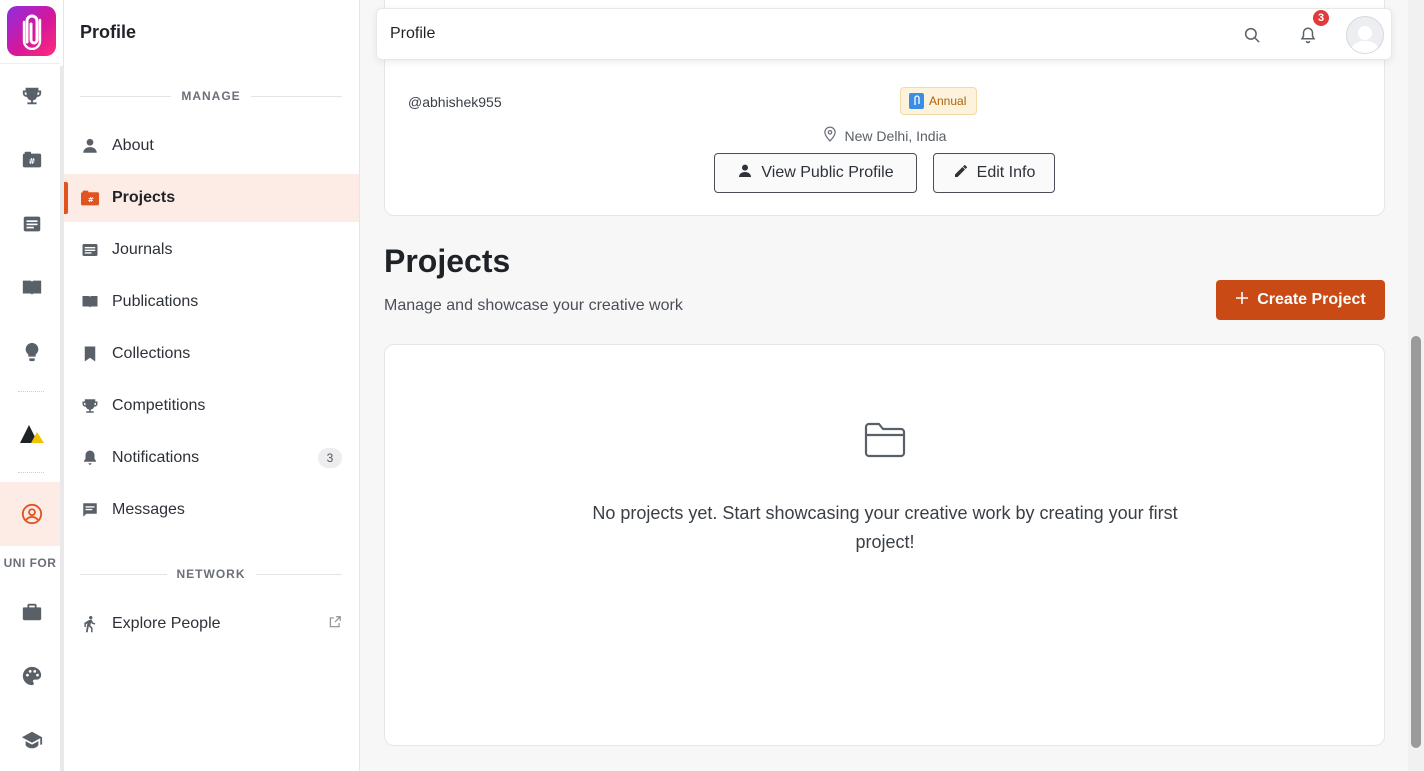  I want to click on walking-person-icon, so click(90, 624).